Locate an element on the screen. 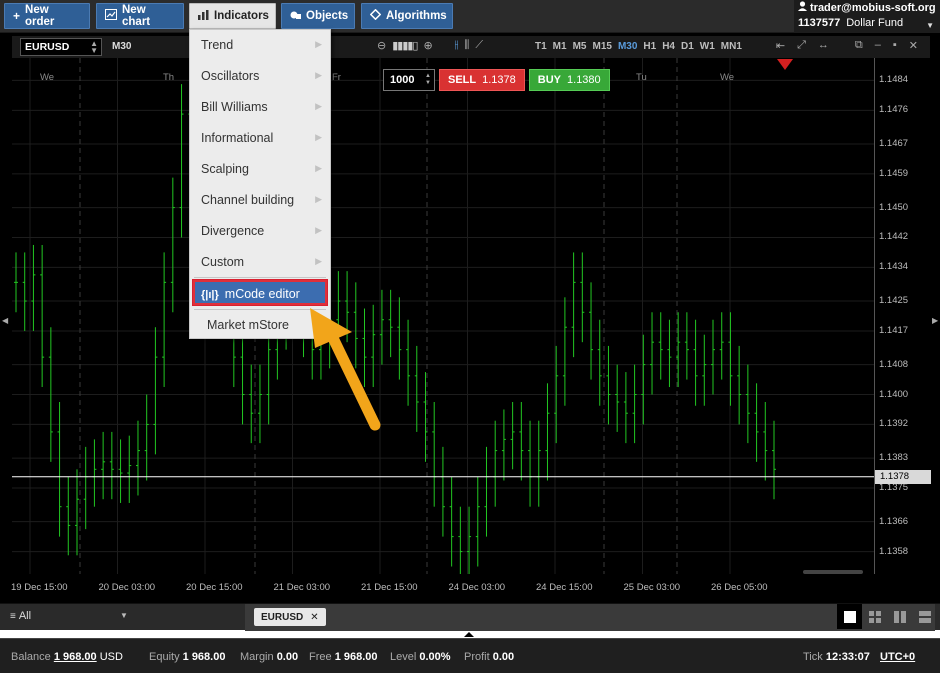 The height and width of the screenshot is (673, 940). popout-icon: ⧉ is located at coordinates (859, 45).